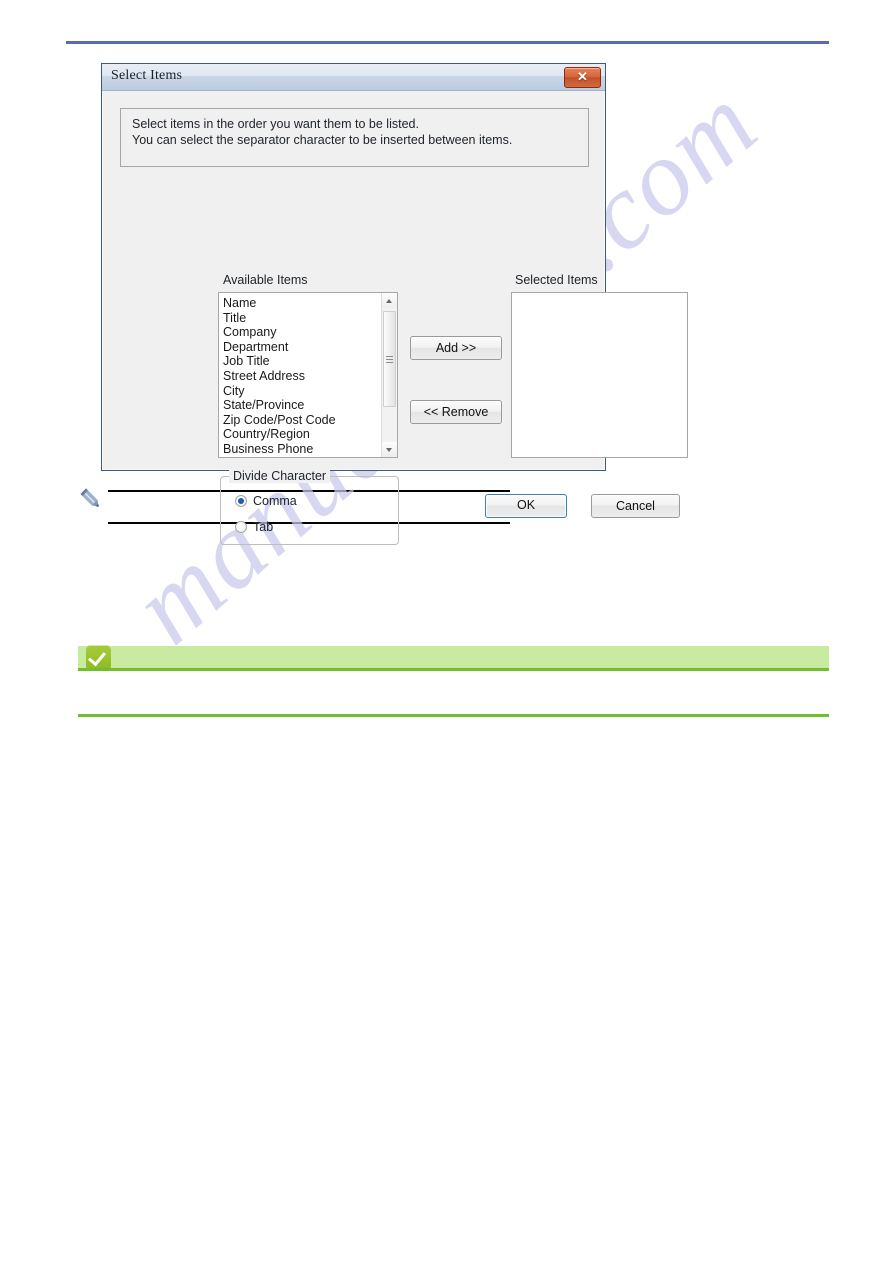 This screenshot has height=1263, width=893. What do you see at coordinates (453, 669) in the screenshot?
I see `tip-rule-top` at bounding box center [453, 669].